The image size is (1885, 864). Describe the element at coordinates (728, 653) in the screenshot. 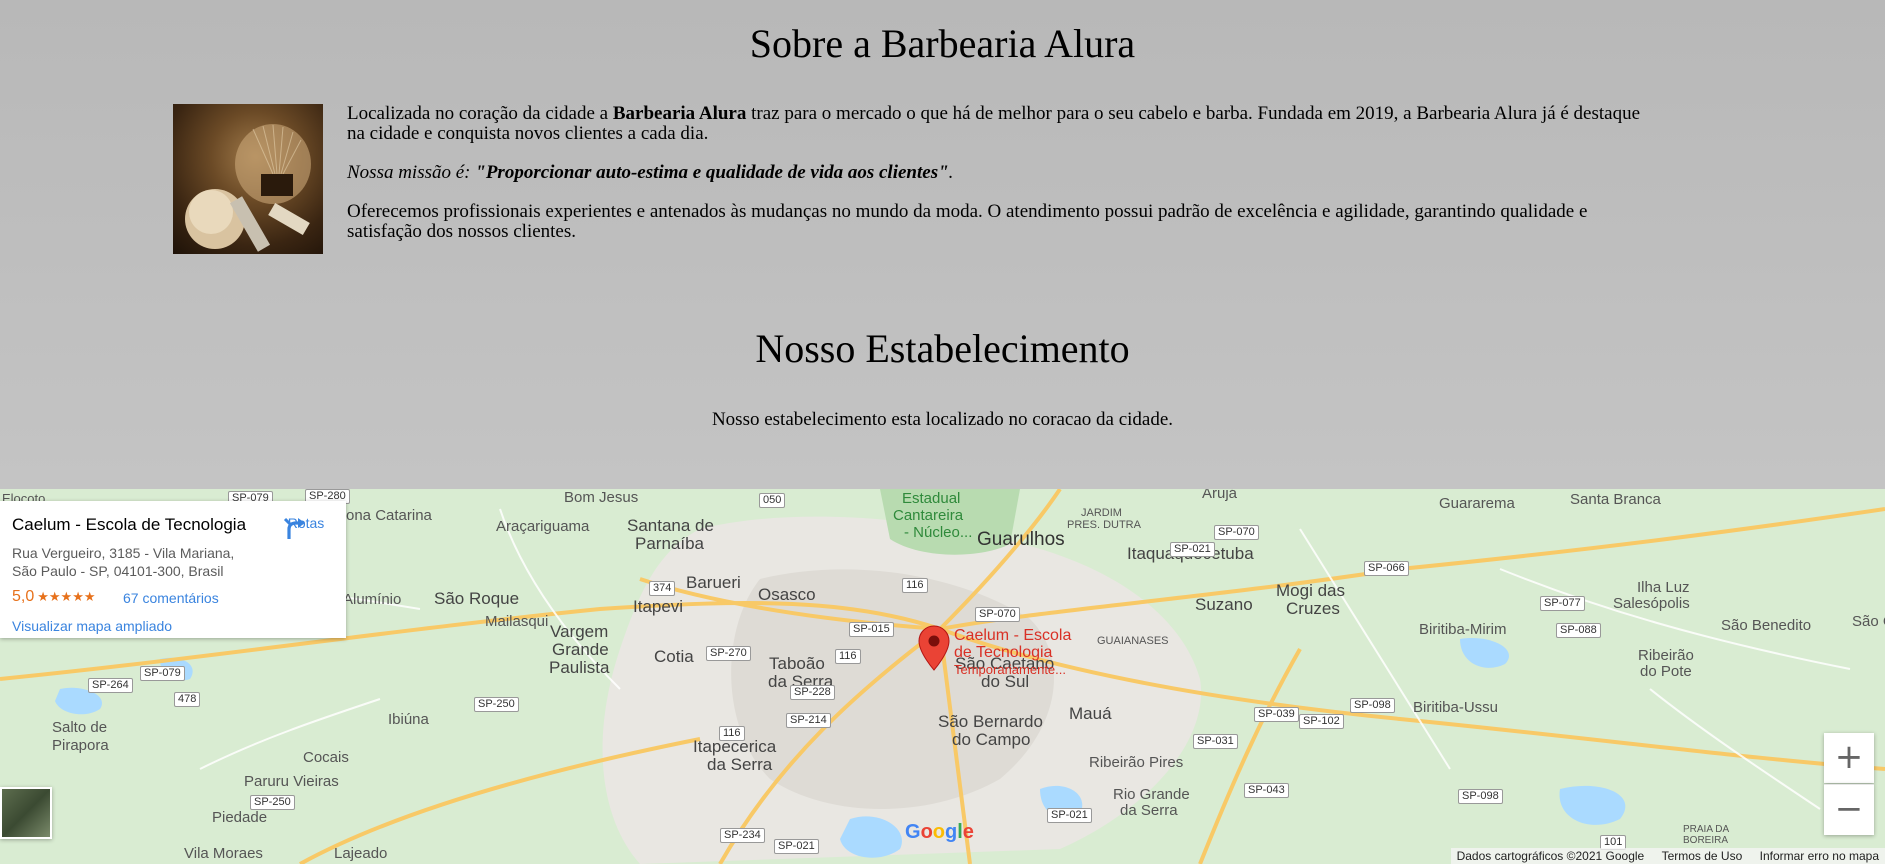

I see `road-shield: SP-270` at that location.